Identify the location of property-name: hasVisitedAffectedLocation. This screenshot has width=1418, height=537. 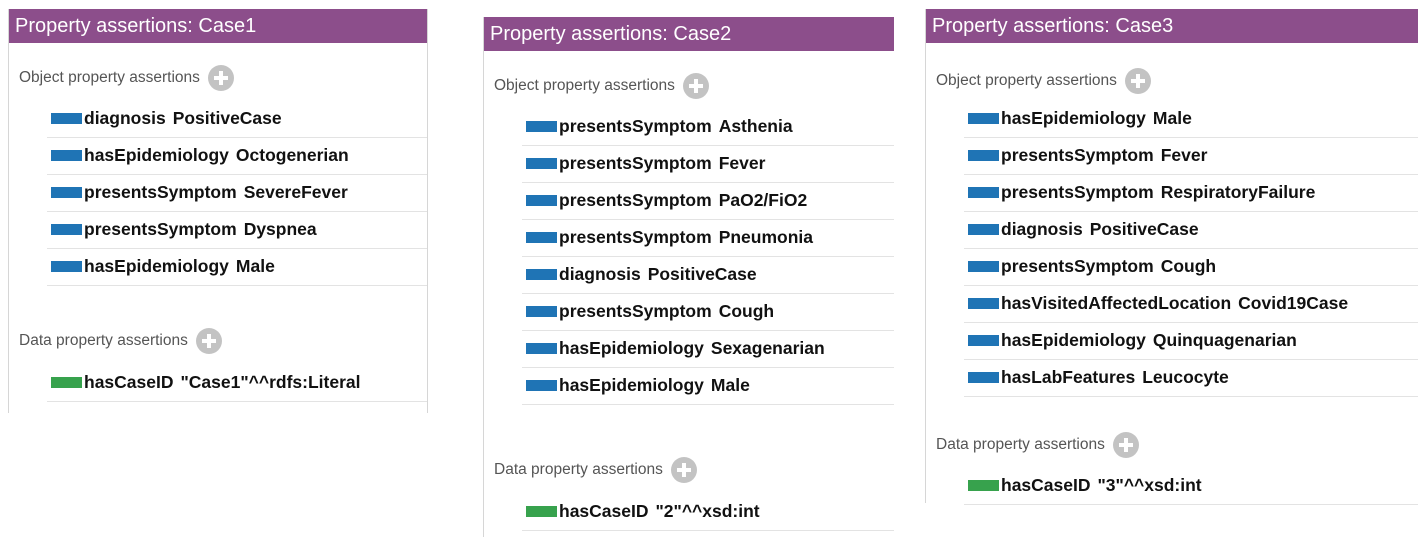
(1116, 303).